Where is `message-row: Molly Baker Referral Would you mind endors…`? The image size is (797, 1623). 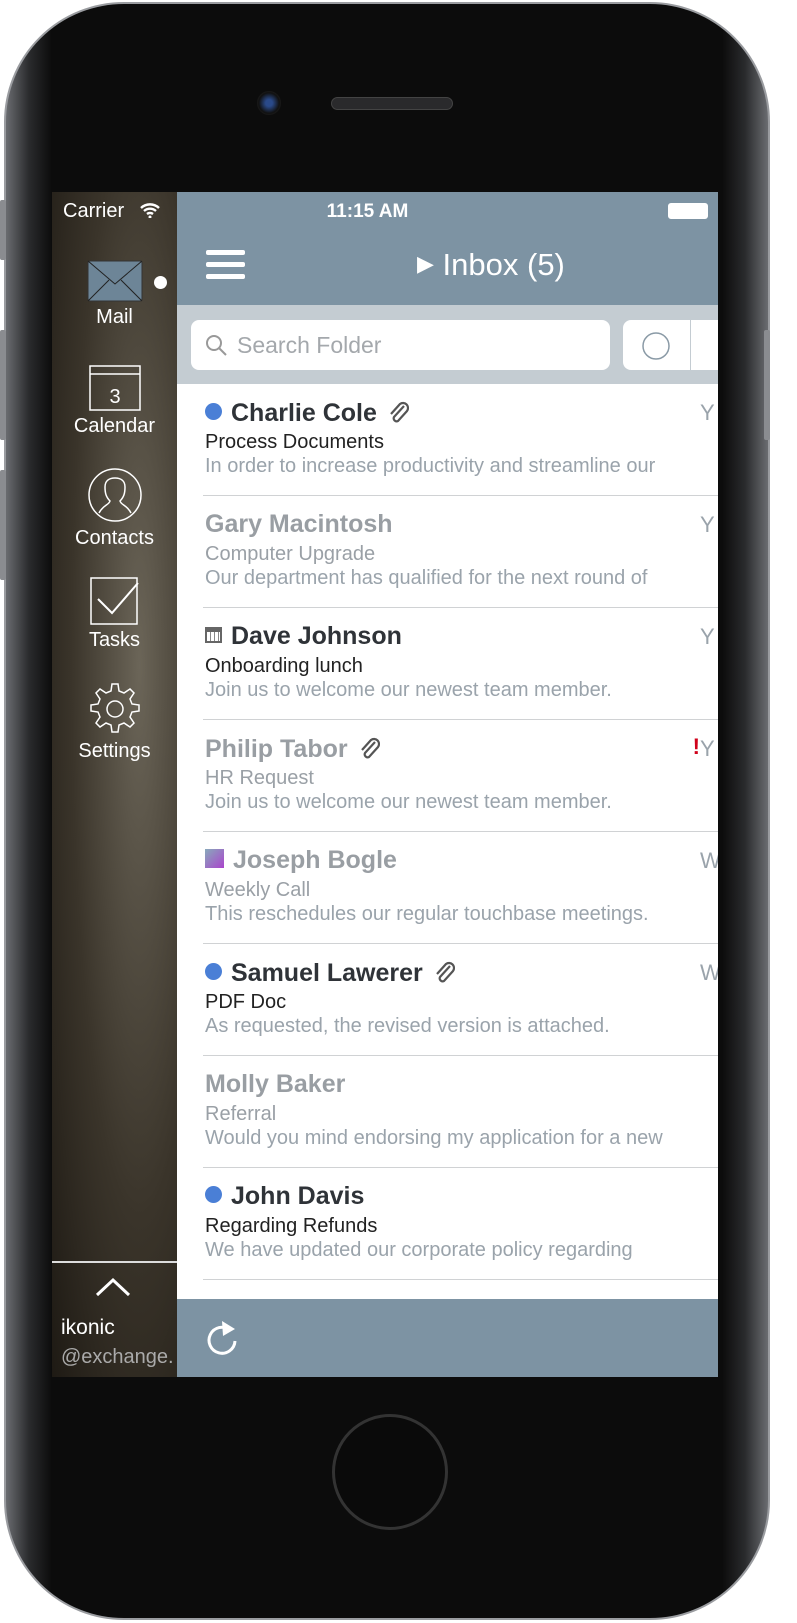
message-row: Molly Baker Referral Would you mind endors… is located at coordinates (447, 1112).